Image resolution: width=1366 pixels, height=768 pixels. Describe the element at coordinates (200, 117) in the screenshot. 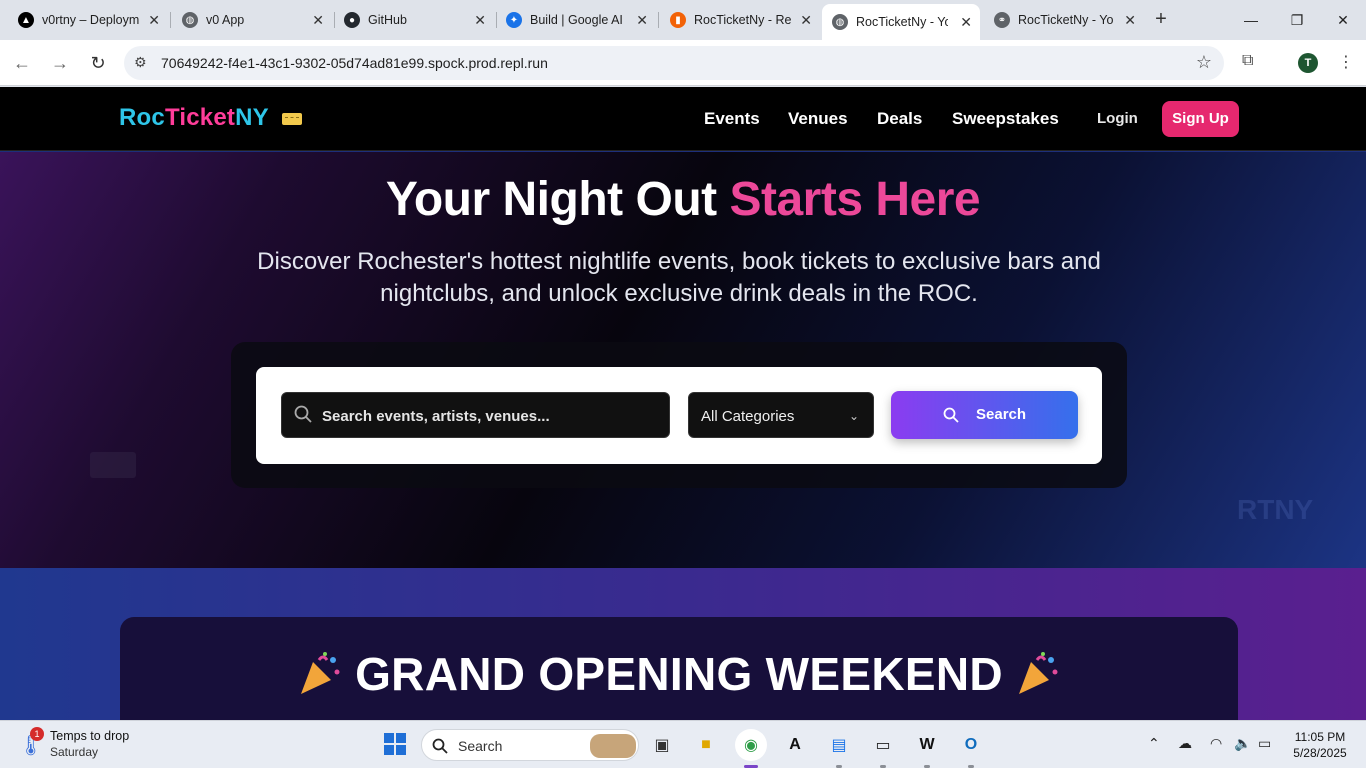

I see `logo-part-ticket: Ticket` at that location.